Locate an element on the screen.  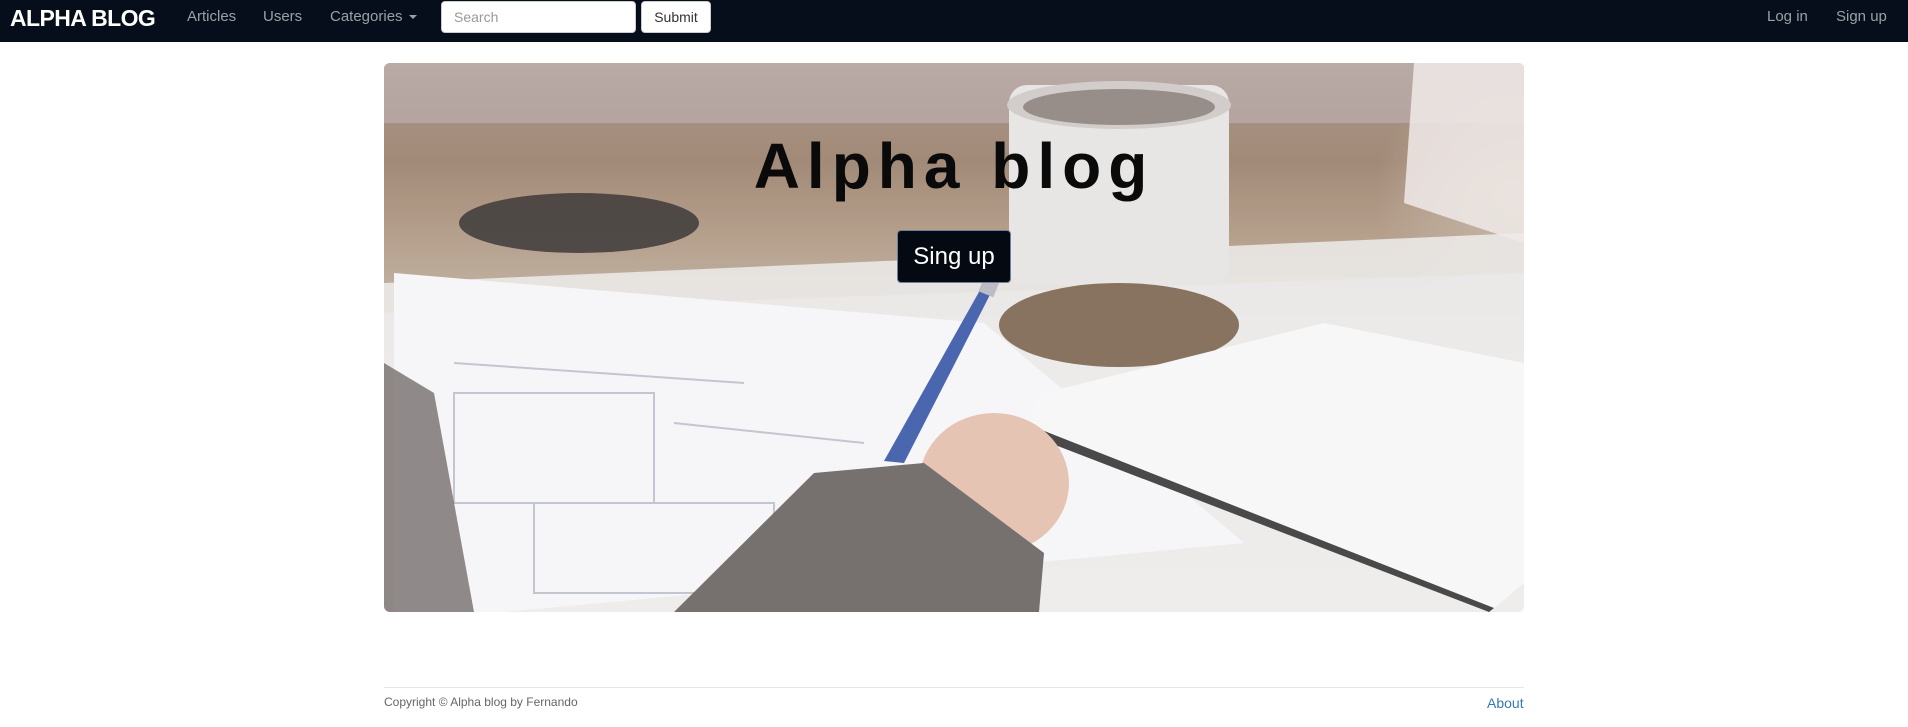
nav-signup-link: Sign up is located at coordinates (1861, 16).